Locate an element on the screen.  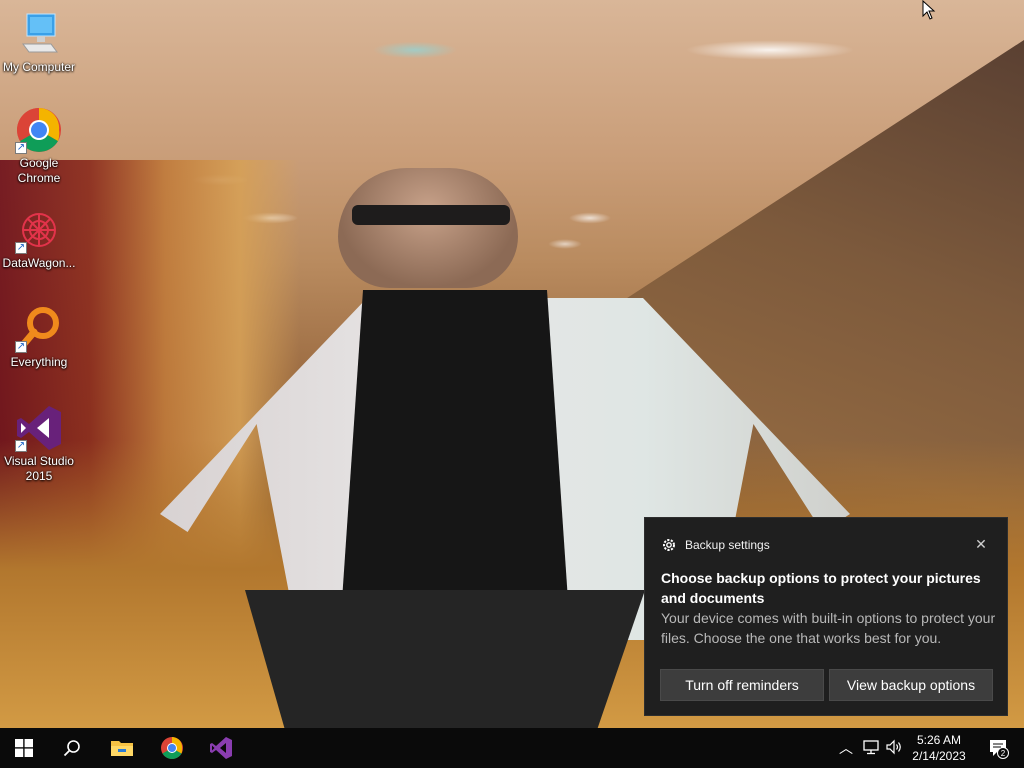
windows-start-icon is located at coordinates (24, 748).